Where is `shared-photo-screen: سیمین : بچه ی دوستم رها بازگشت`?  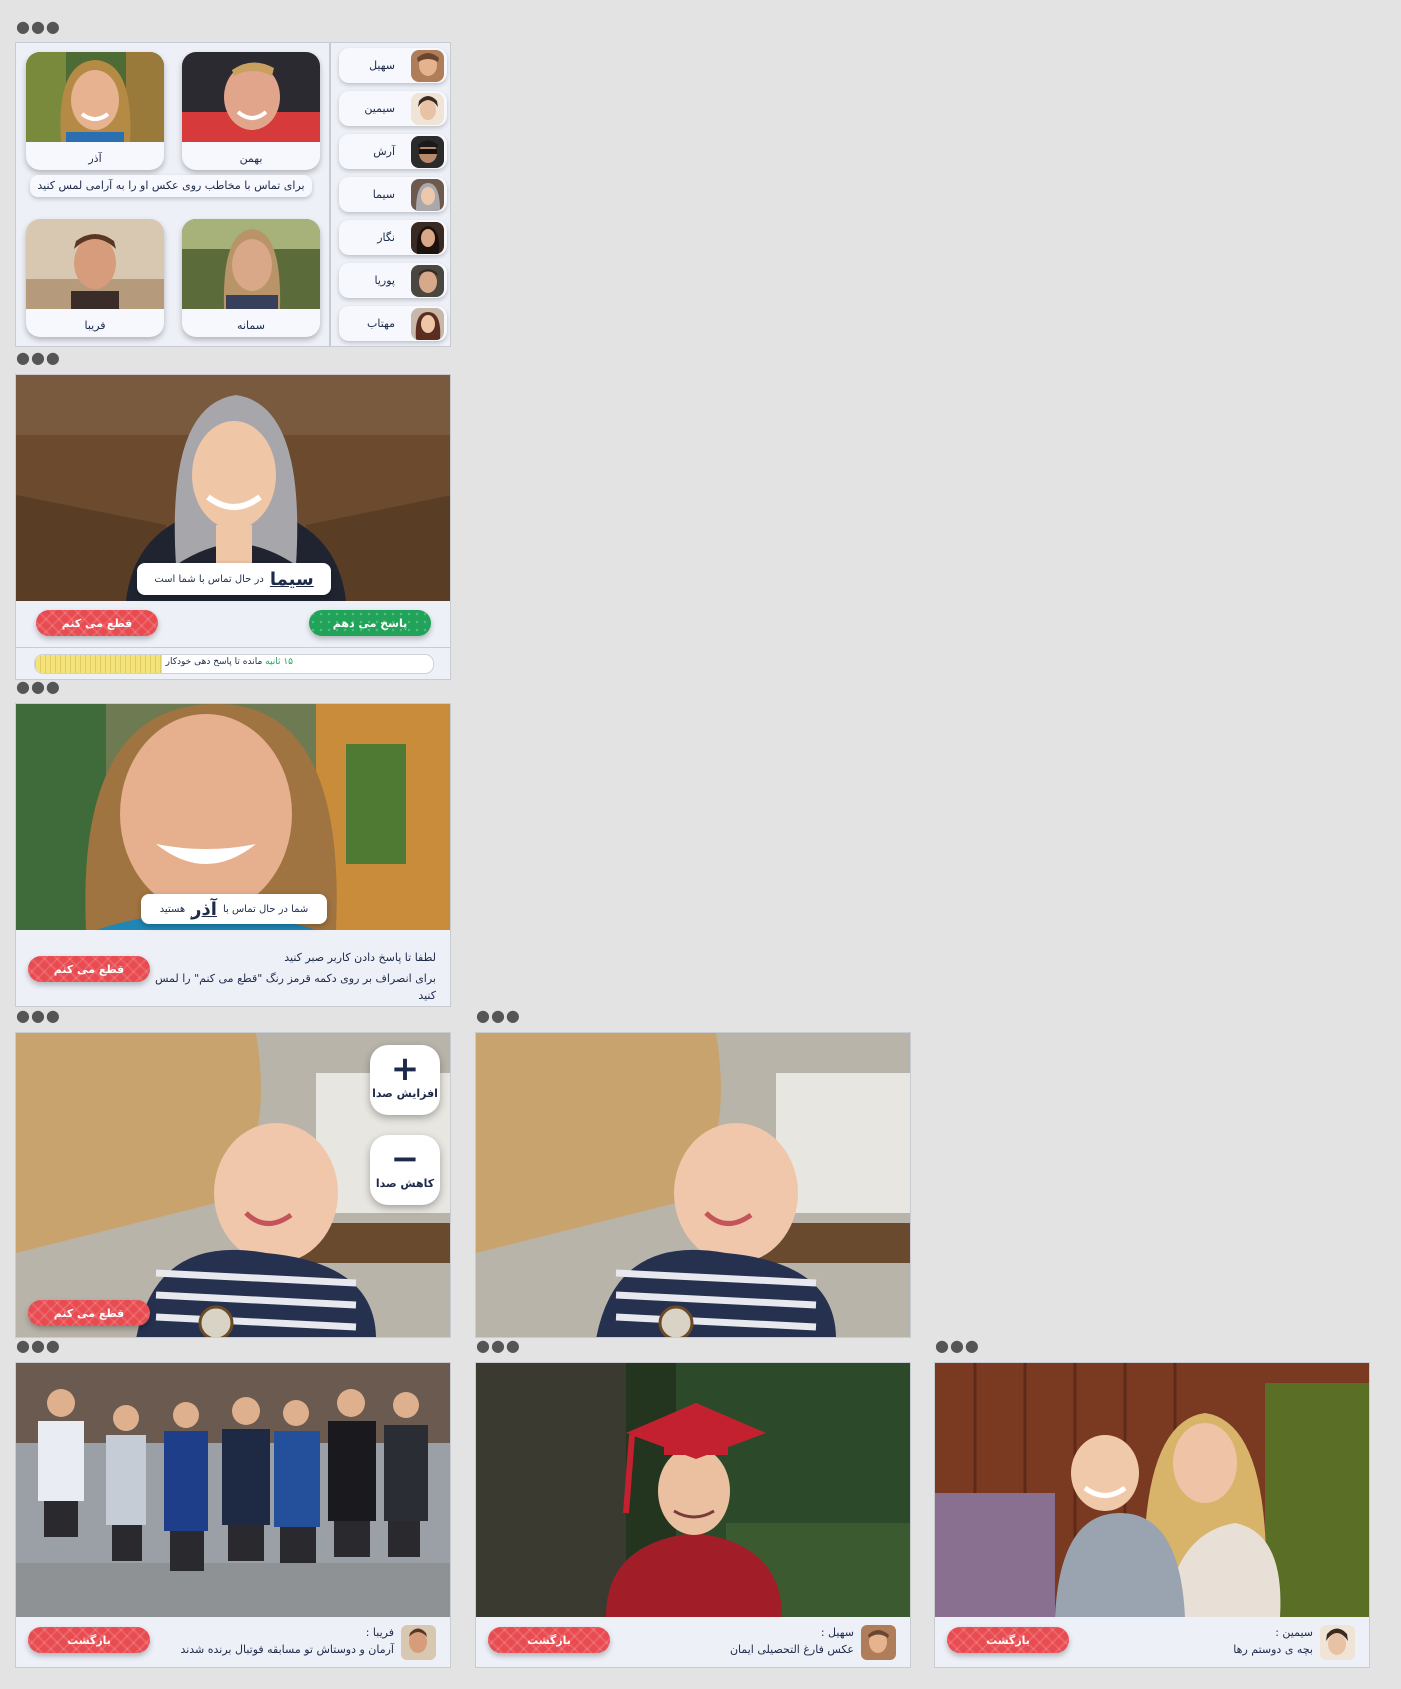
shared-photo-screen: سیمین : بچه ی دوستم رها بازگشت is located at coordinates (1152, 1515).